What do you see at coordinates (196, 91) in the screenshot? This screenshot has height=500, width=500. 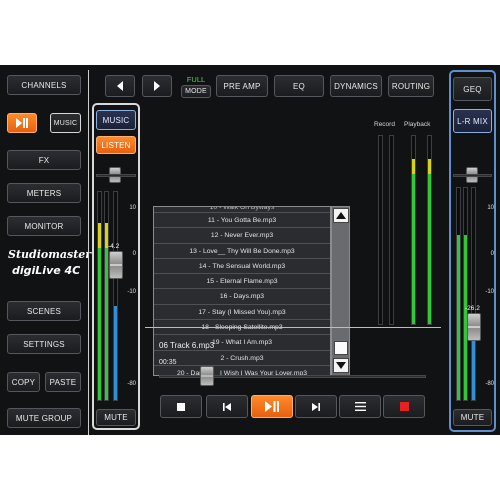 I see `mode-button: MODE` at bounding box center [196, 91].